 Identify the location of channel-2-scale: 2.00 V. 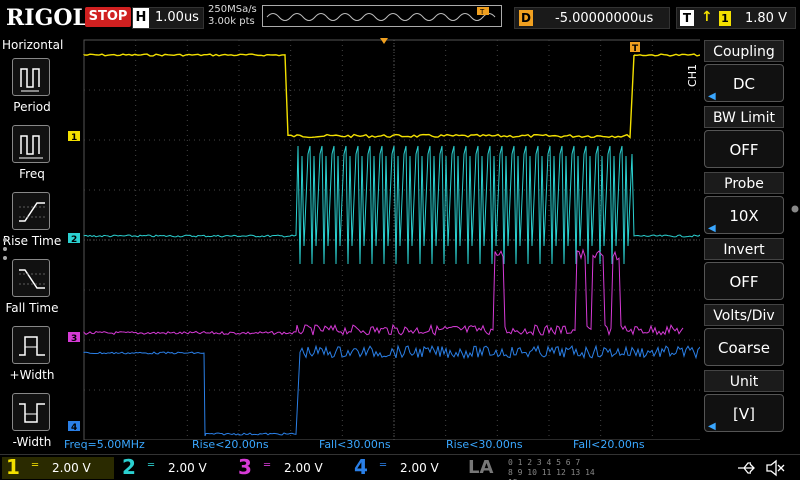
(187, 468).